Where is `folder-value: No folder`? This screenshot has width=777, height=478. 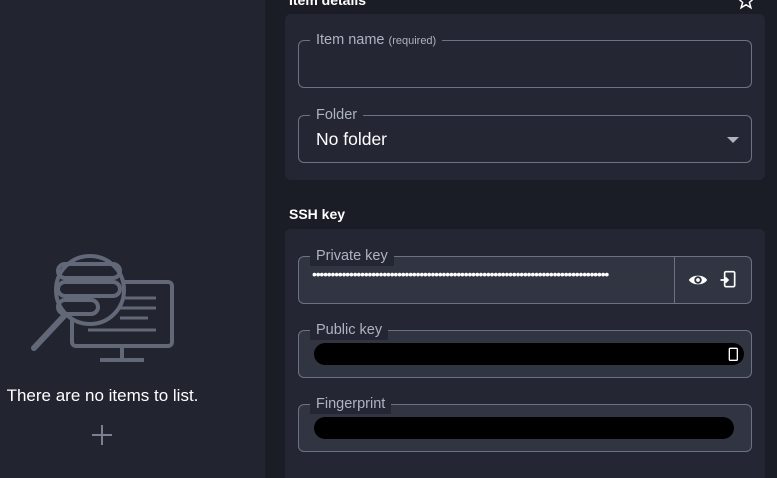
folder-value: No folder is located at coordinates (352, 139).